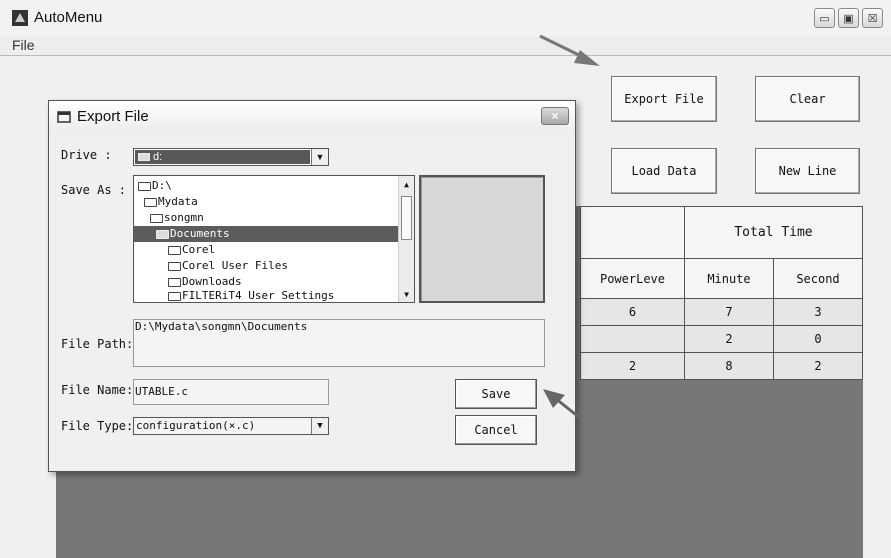  I want to click on file-path-field: D:\Mydata\songmn\Documents, so click(339, 343).